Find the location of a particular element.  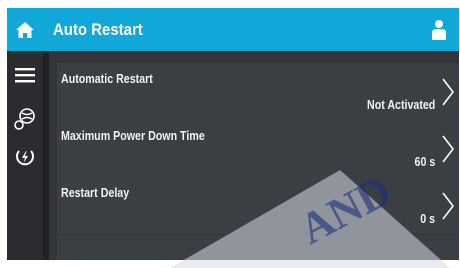

page-title: Auto Restart is located at coordinates (98, 29).